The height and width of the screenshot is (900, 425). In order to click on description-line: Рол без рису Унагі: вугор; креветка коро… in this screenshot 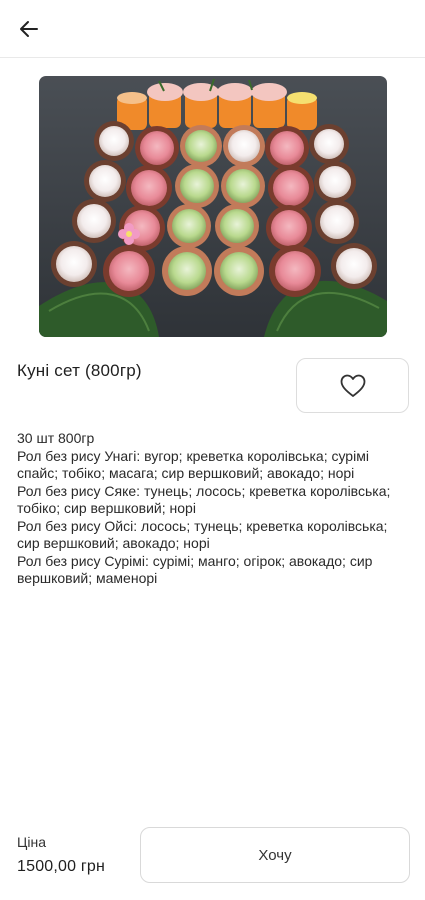, I will do `click(193, 464)`.